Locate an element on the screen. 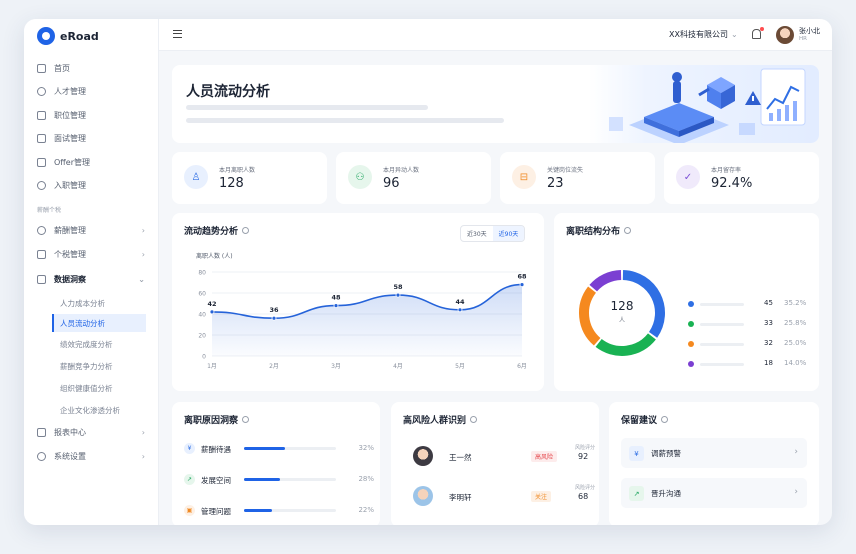  data-label: 36 is located at coordinates (274, 310).